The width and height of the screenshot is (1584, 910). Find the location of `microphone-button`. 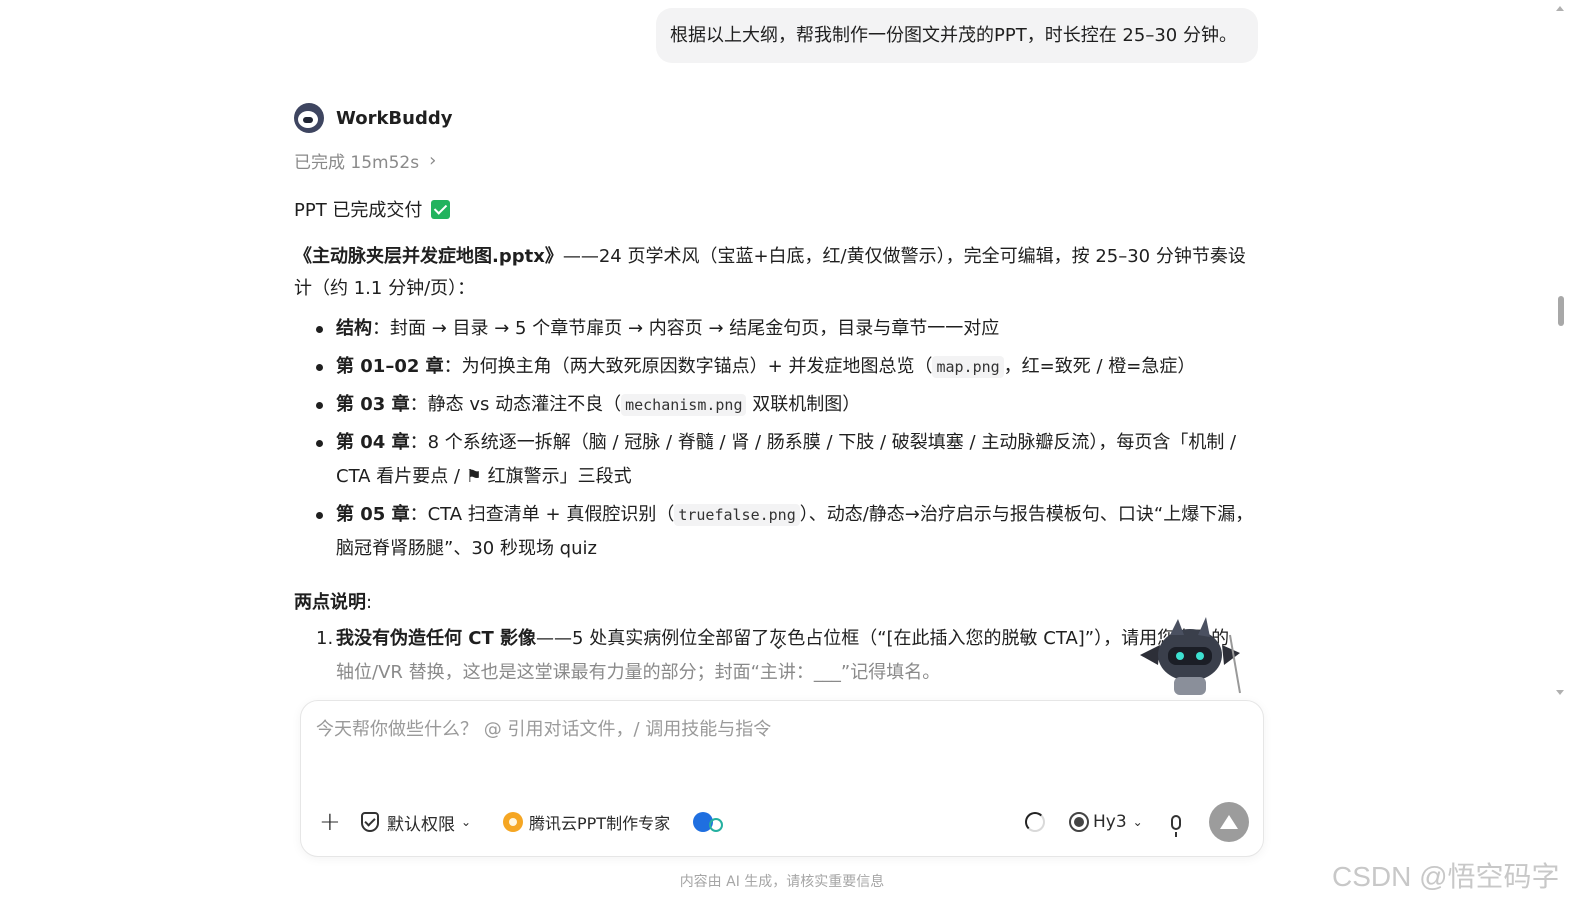

microphone-button is located at coordinates (1176, 822).